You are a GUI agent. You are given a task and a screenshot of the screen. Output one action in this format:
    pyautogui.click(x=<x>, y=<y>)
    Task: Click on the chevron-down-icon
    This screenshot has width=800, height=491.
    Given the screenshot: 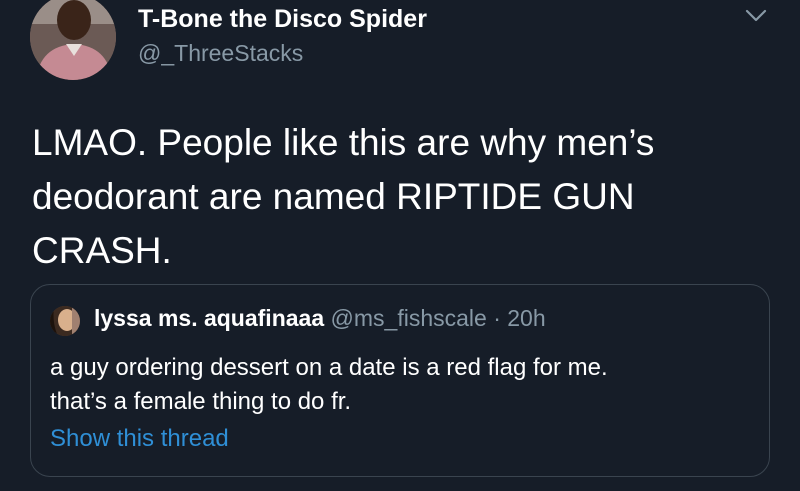 What is the action you would take?
    pyautogui.click(x=756, y=16)
    